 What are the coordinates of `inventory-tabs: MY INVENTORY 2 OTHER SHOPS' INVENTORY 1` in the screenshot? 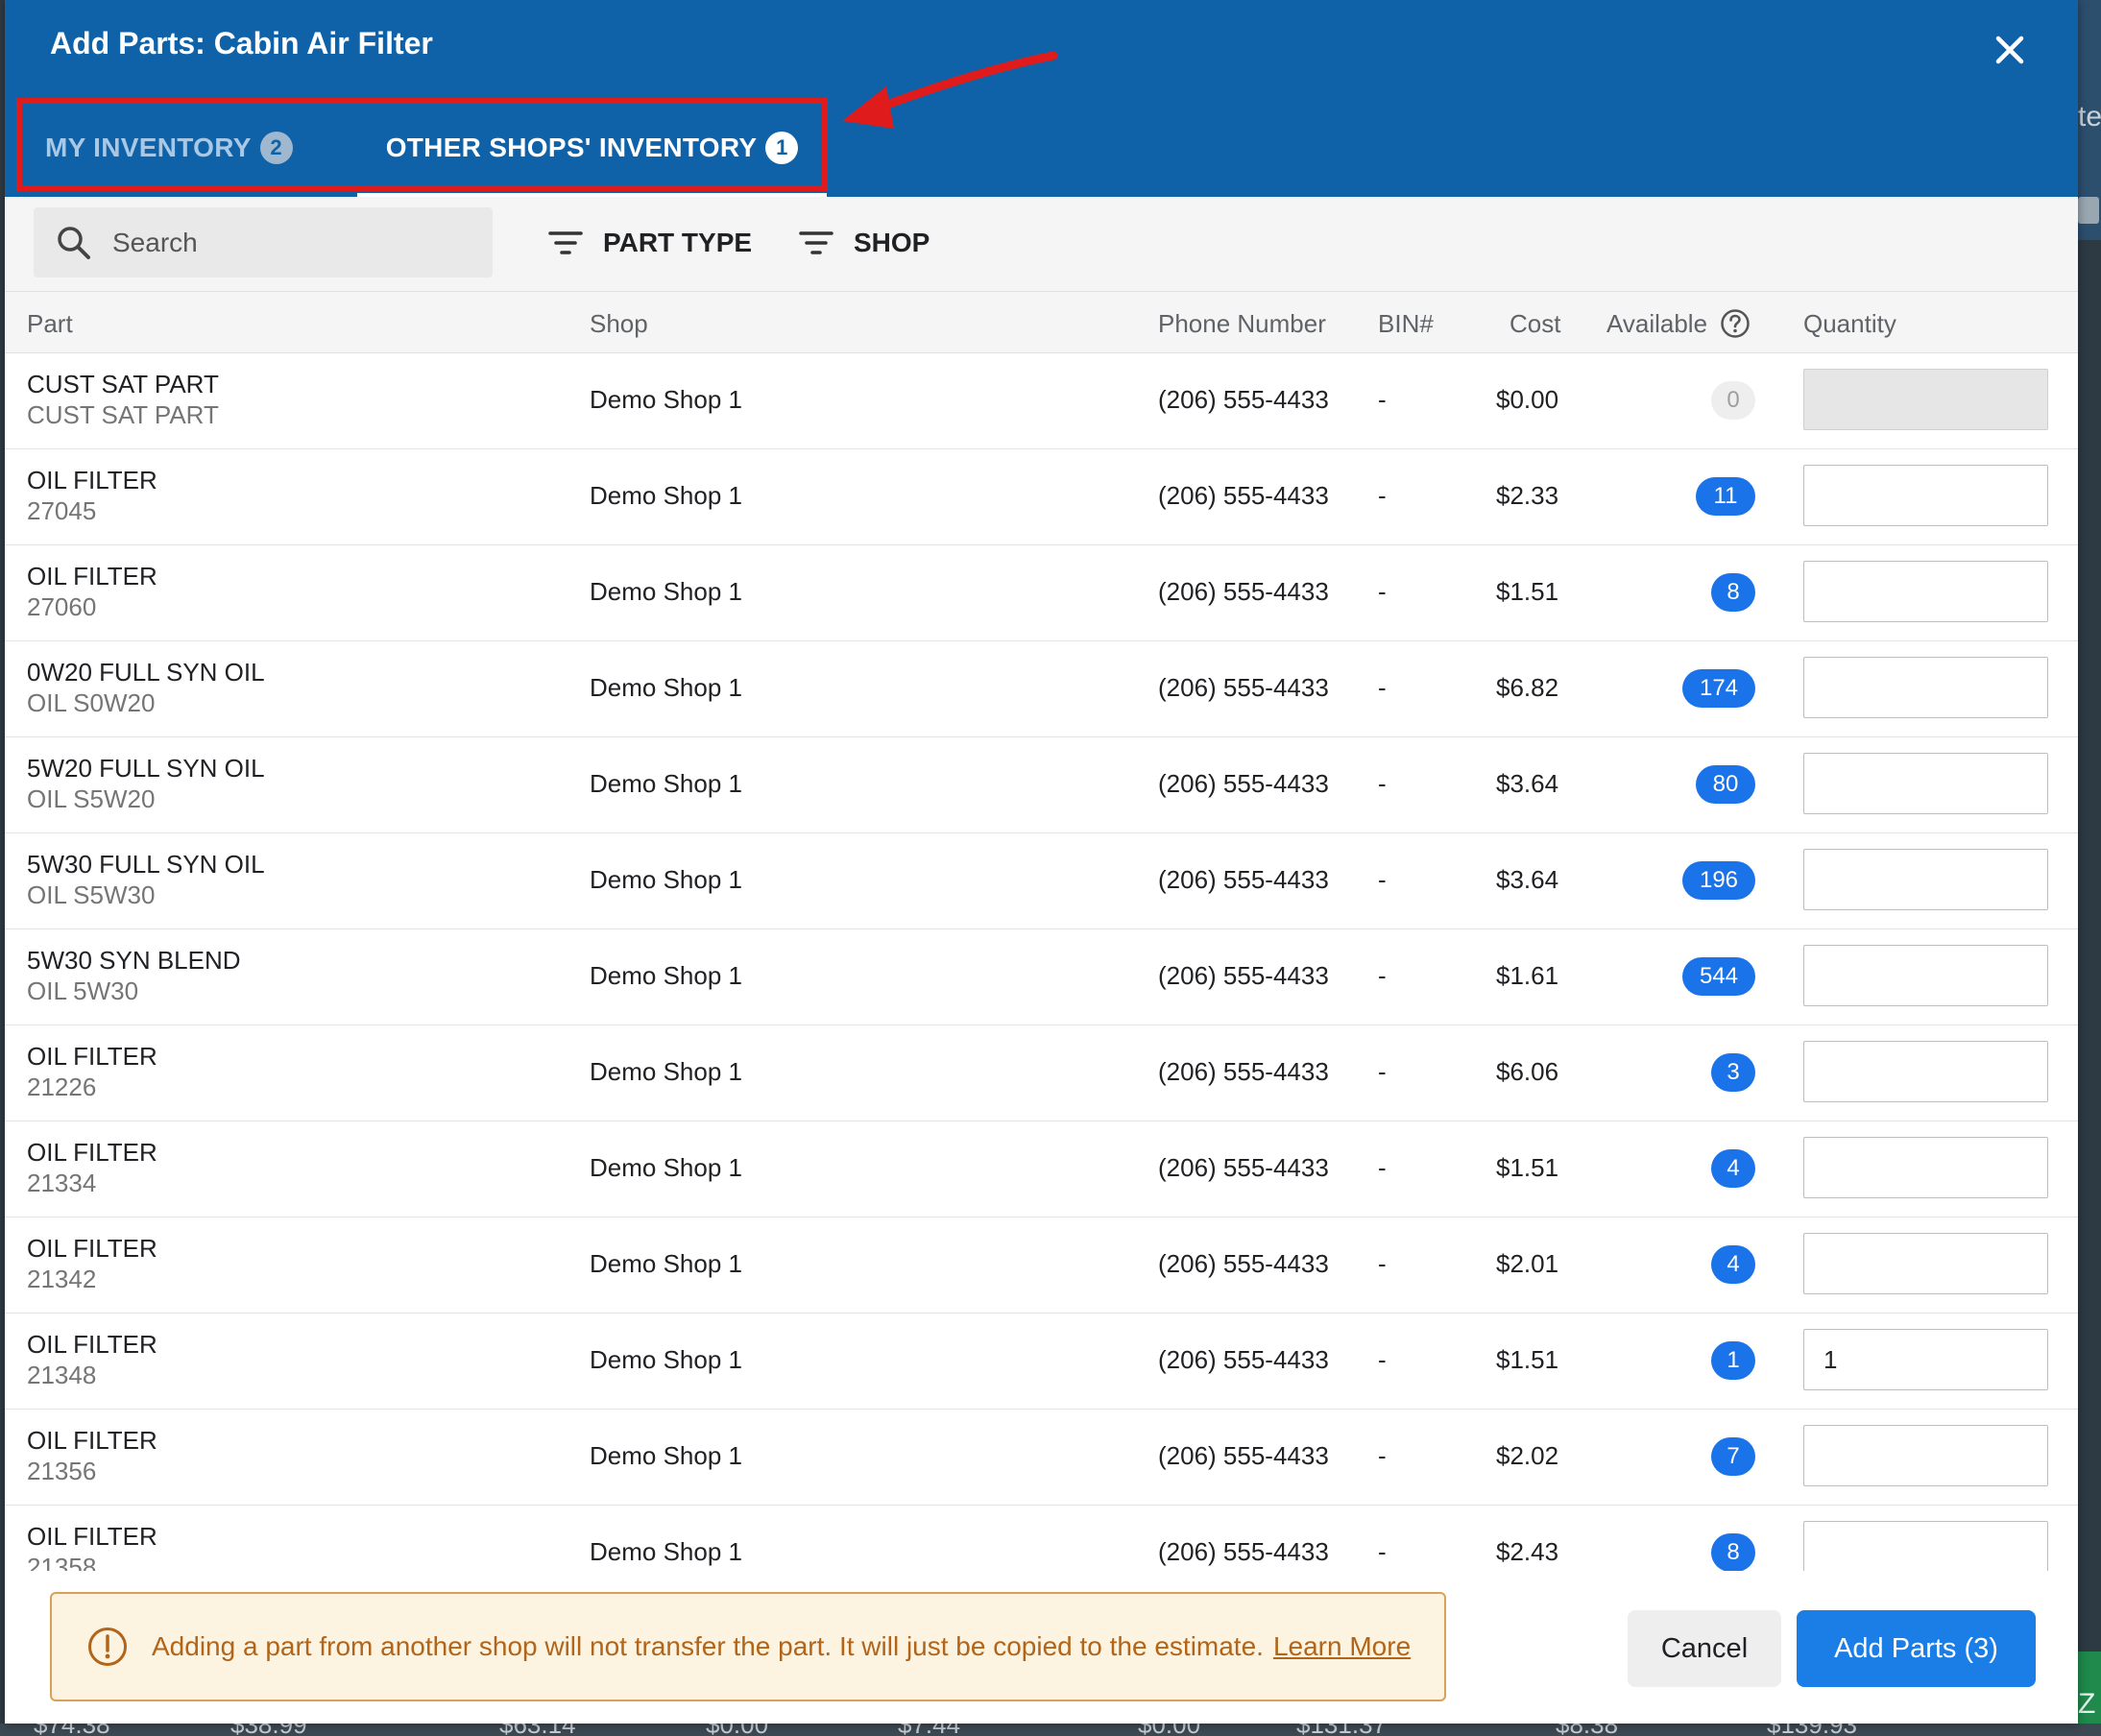 It's located at (421, 147).